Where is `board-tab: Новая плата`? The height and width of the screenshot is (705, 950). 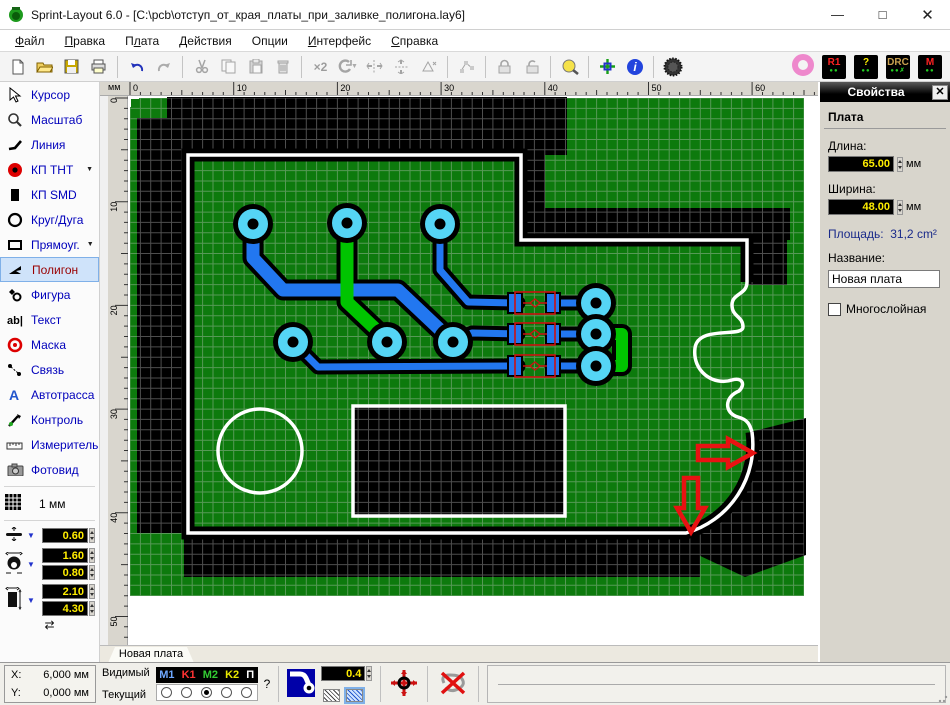
board-tab: Новая плата is located at coordinates (151, 655).